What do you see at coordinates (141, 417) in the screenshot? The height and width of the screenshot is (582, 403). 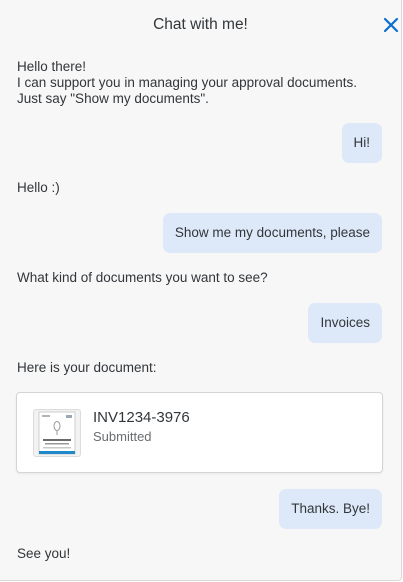 I see `document-id: INV1234-3976` at bounding box center [141, 417].